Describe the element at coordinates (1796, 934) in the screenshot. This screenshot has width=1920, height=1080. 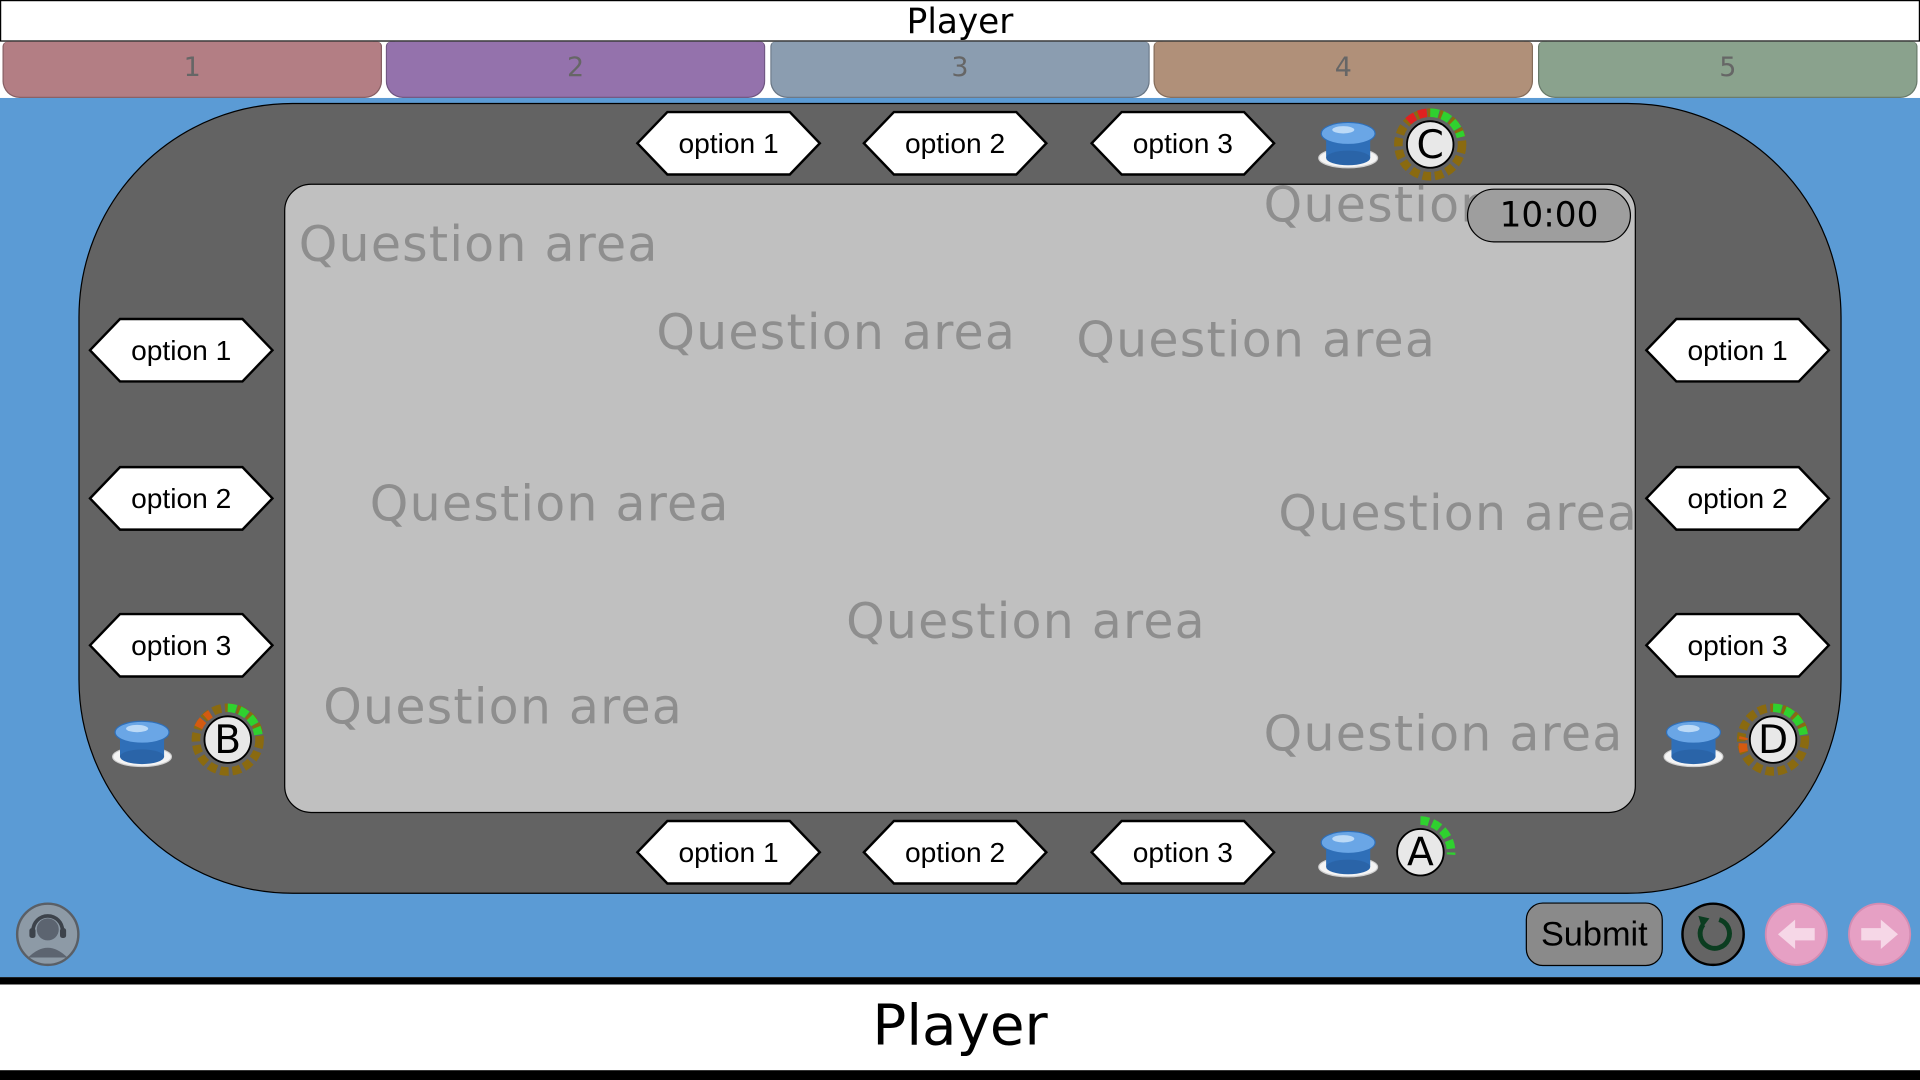
I see `arrow-left-icon` at that location.